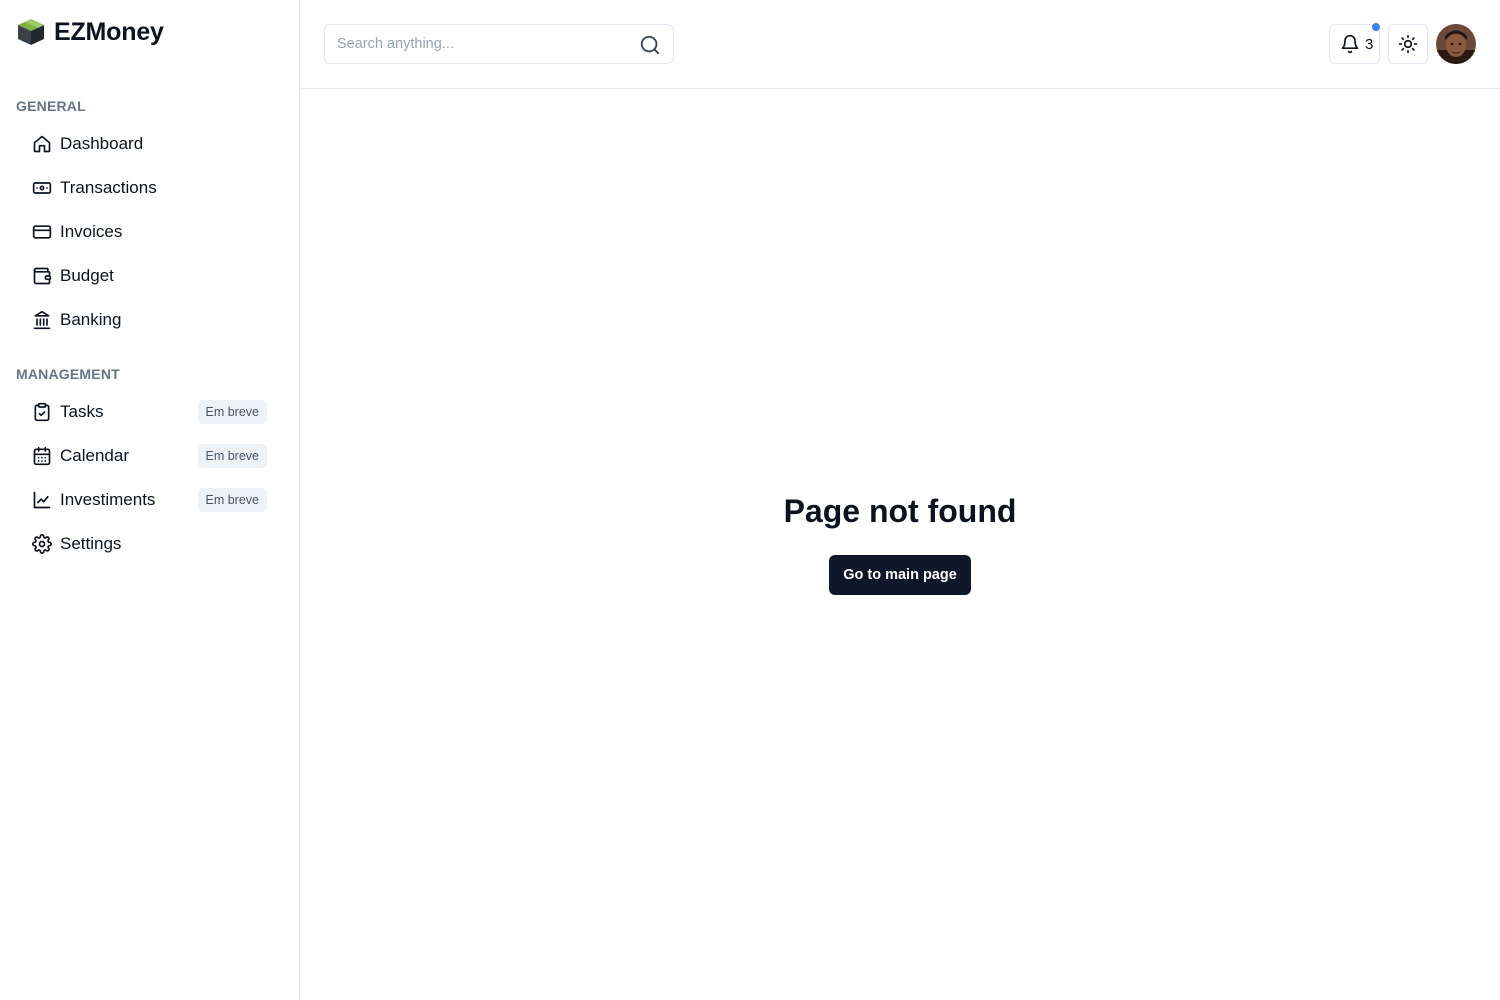 This screenshot has height=1000, width=1500. I want to click on avatar-image, so click(1456, 44).